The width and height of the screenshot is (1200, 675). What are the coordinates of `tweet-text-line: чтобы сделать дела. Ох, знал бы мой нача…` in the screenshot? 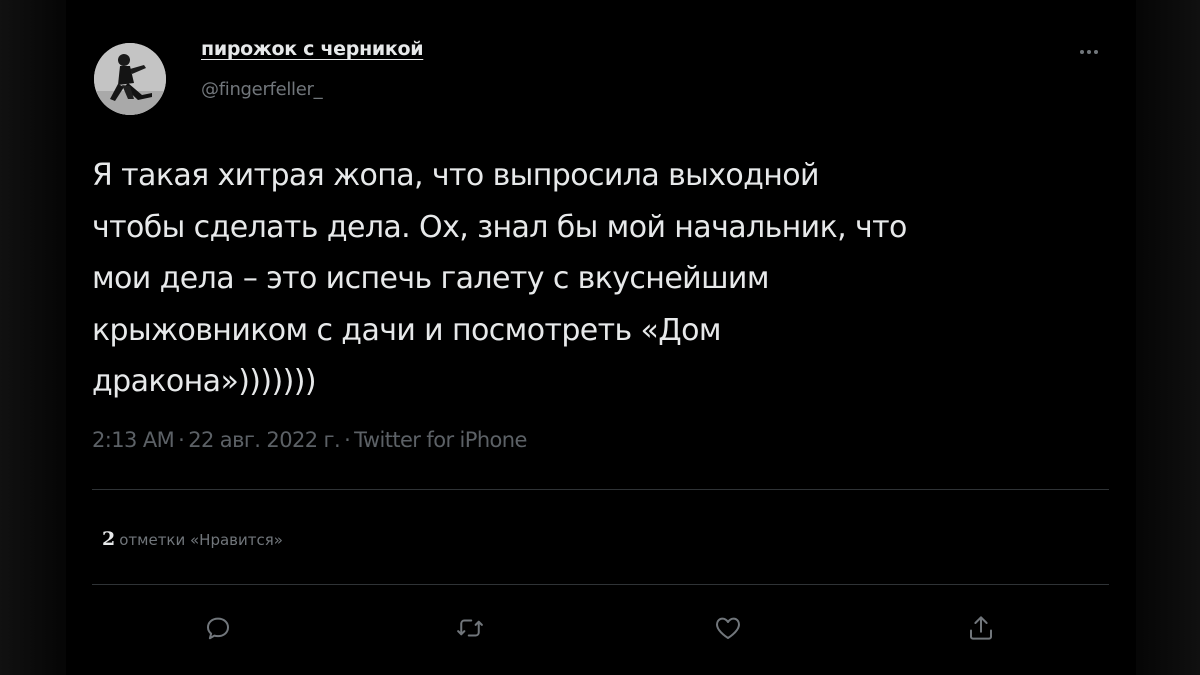 It's located at (499, 227).